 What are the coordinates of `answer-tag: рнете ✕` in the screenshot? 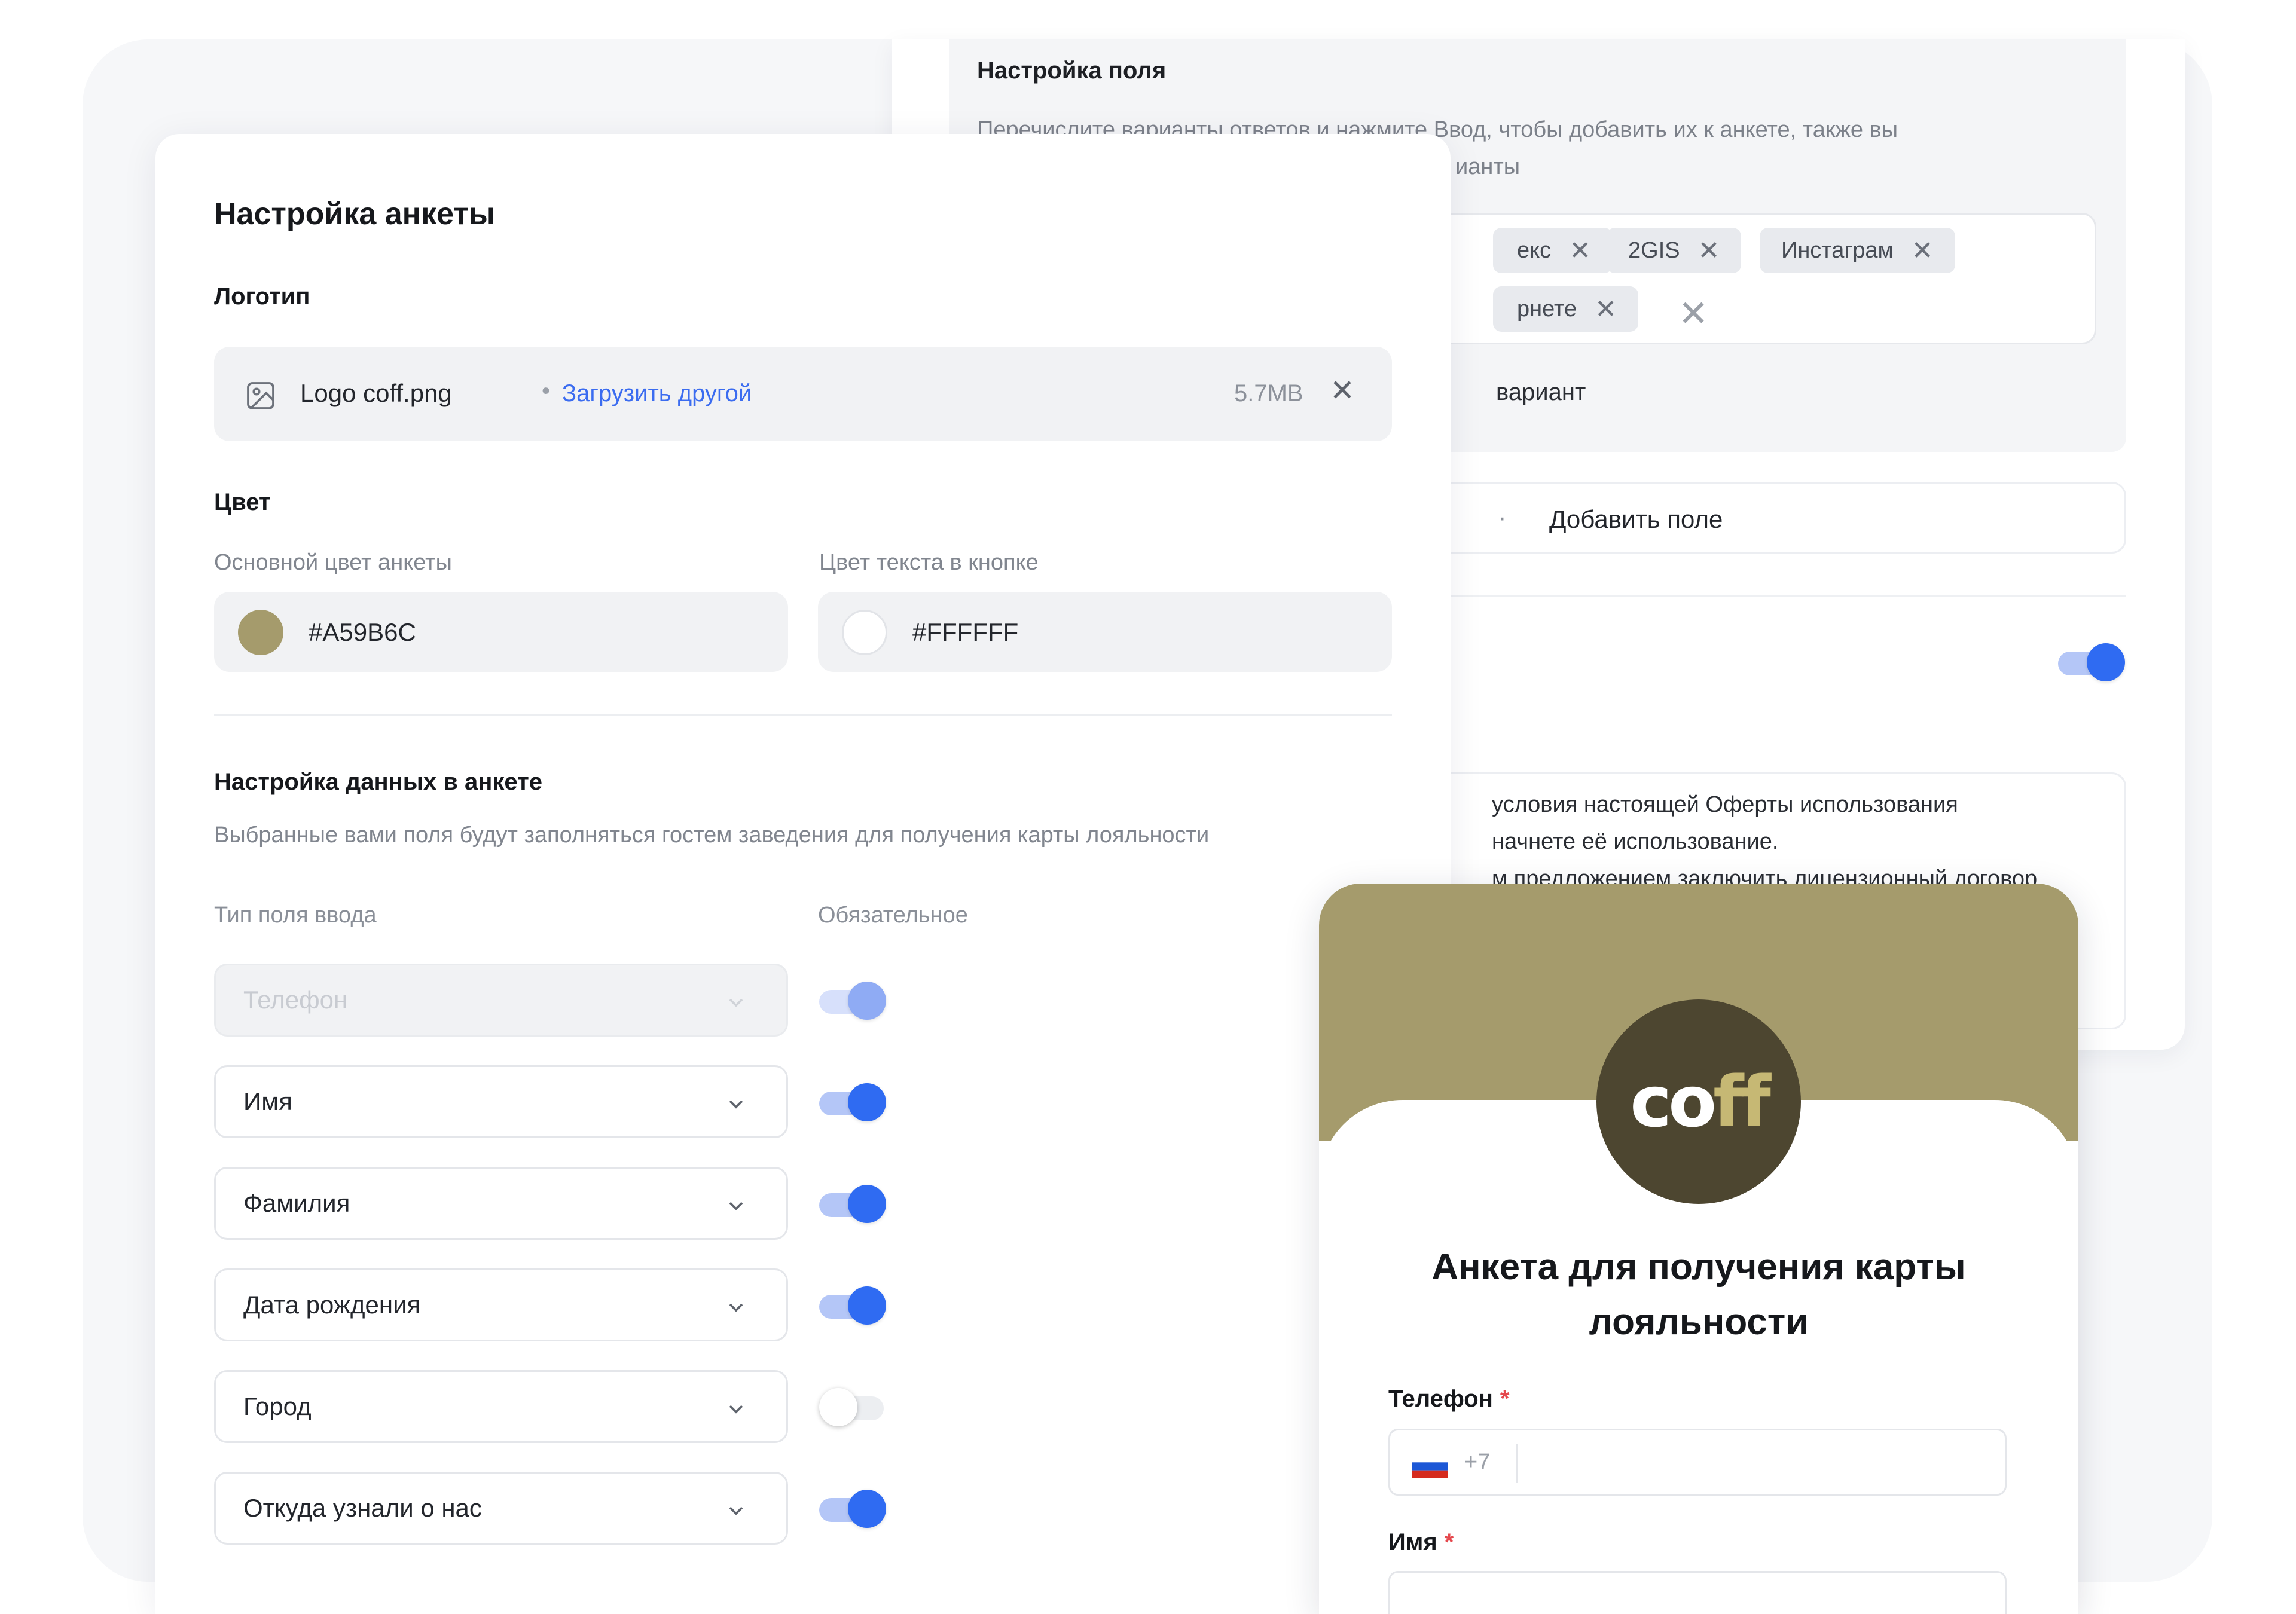 It's located at (1565, 309).